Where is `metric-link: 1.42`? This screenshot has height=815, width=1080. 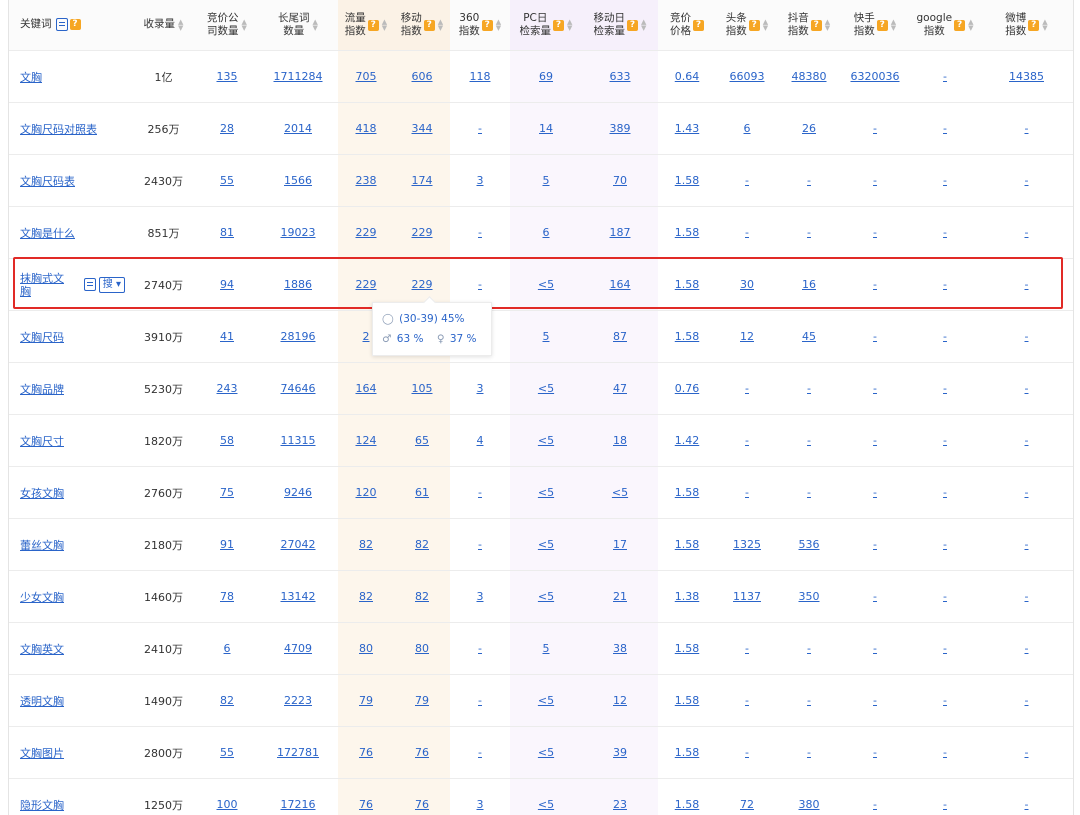
metric-link: 1.42 is located at coordinates (687, 440).